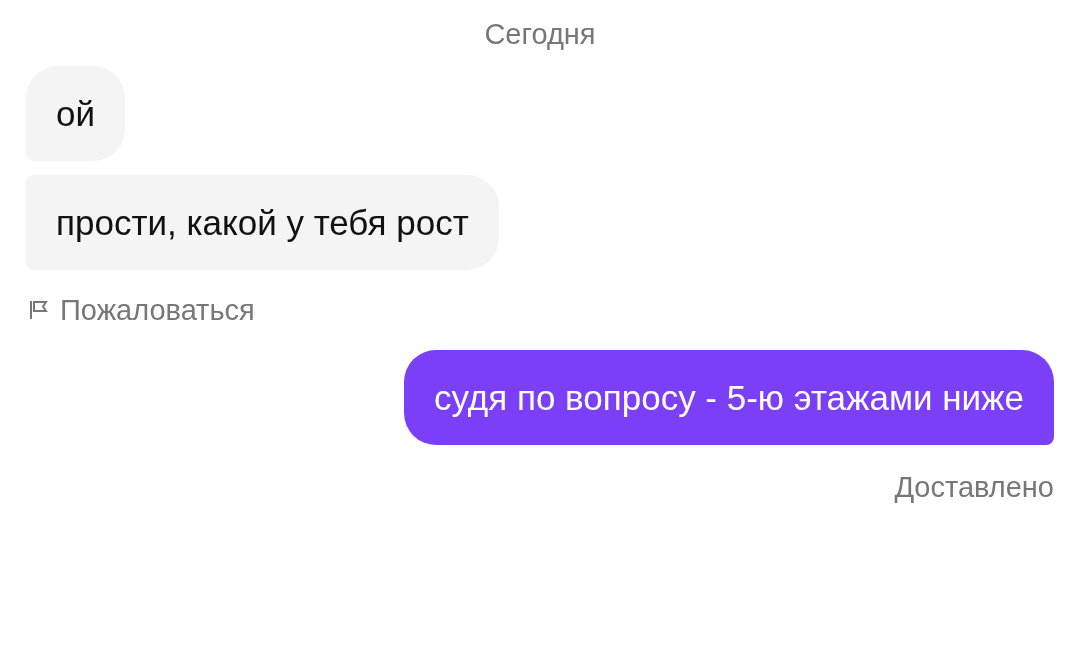  I want to click on flag-icon, so click(39, 310).